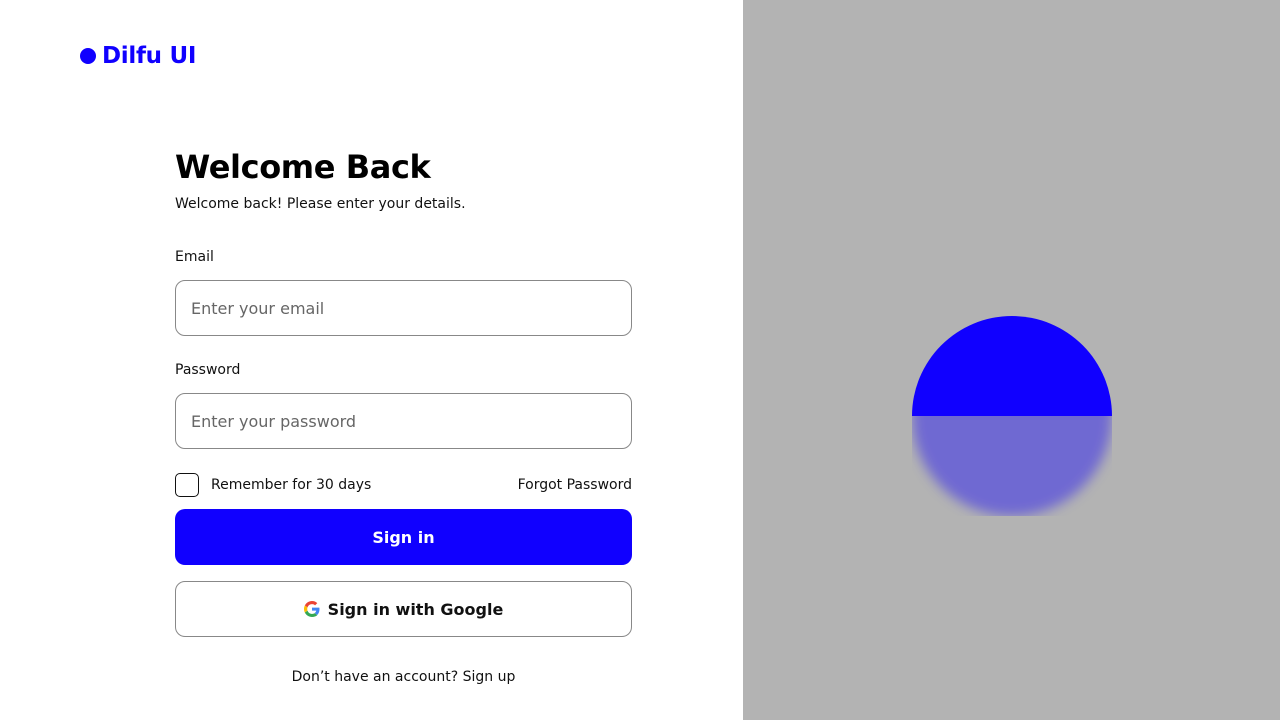 This screenshot has height=720, width=1280. Describe the element at coordinates (489, 677) in the screenshot. I see `sign-up-link: Sign up` at that location.